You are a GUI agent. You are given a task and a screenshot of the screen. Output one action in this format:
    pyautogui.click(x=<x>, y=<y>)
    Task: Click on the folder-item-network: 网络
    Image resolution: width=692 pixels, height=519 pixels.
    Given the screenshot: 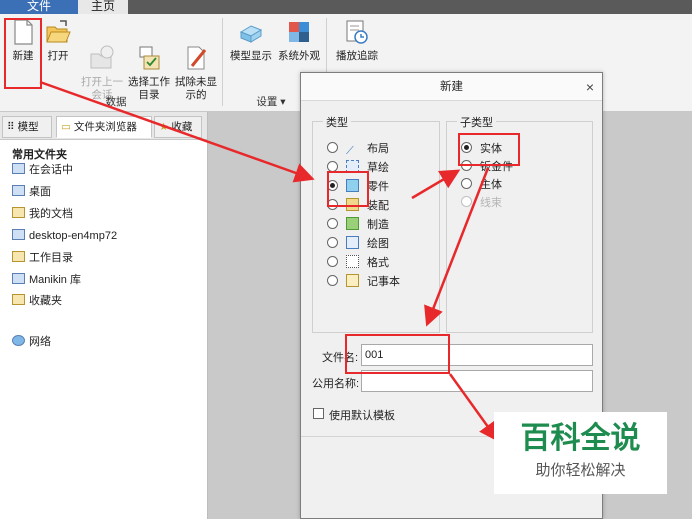 What is the action you would take?
    pyautogui.click(x=31, y=342)
    